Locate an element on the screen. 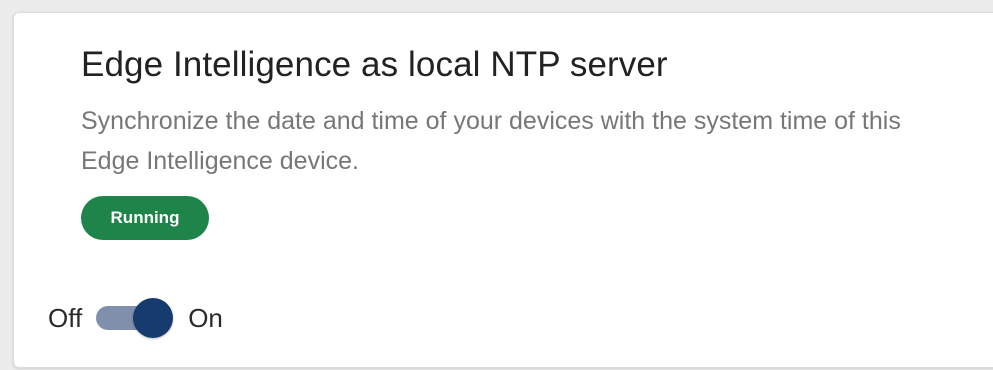 The width and height of the screenshot is (993, 370). toggle-thumb is located at coordinates (153, 318).